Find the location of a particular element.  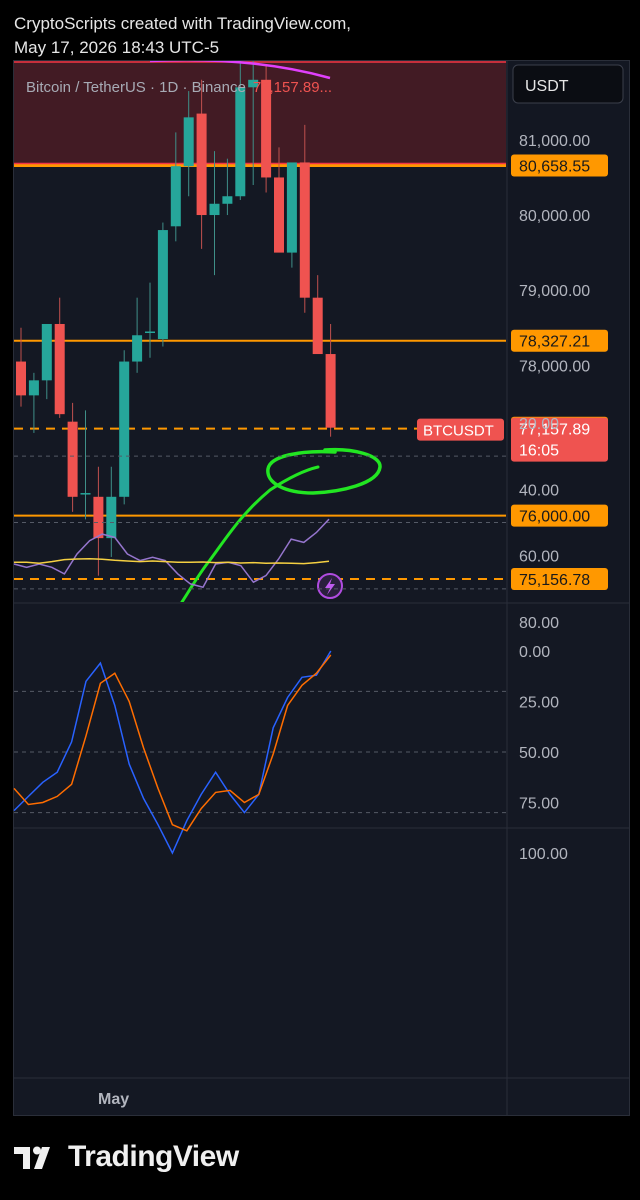

rsi-line is located at coordinates (171, 553).